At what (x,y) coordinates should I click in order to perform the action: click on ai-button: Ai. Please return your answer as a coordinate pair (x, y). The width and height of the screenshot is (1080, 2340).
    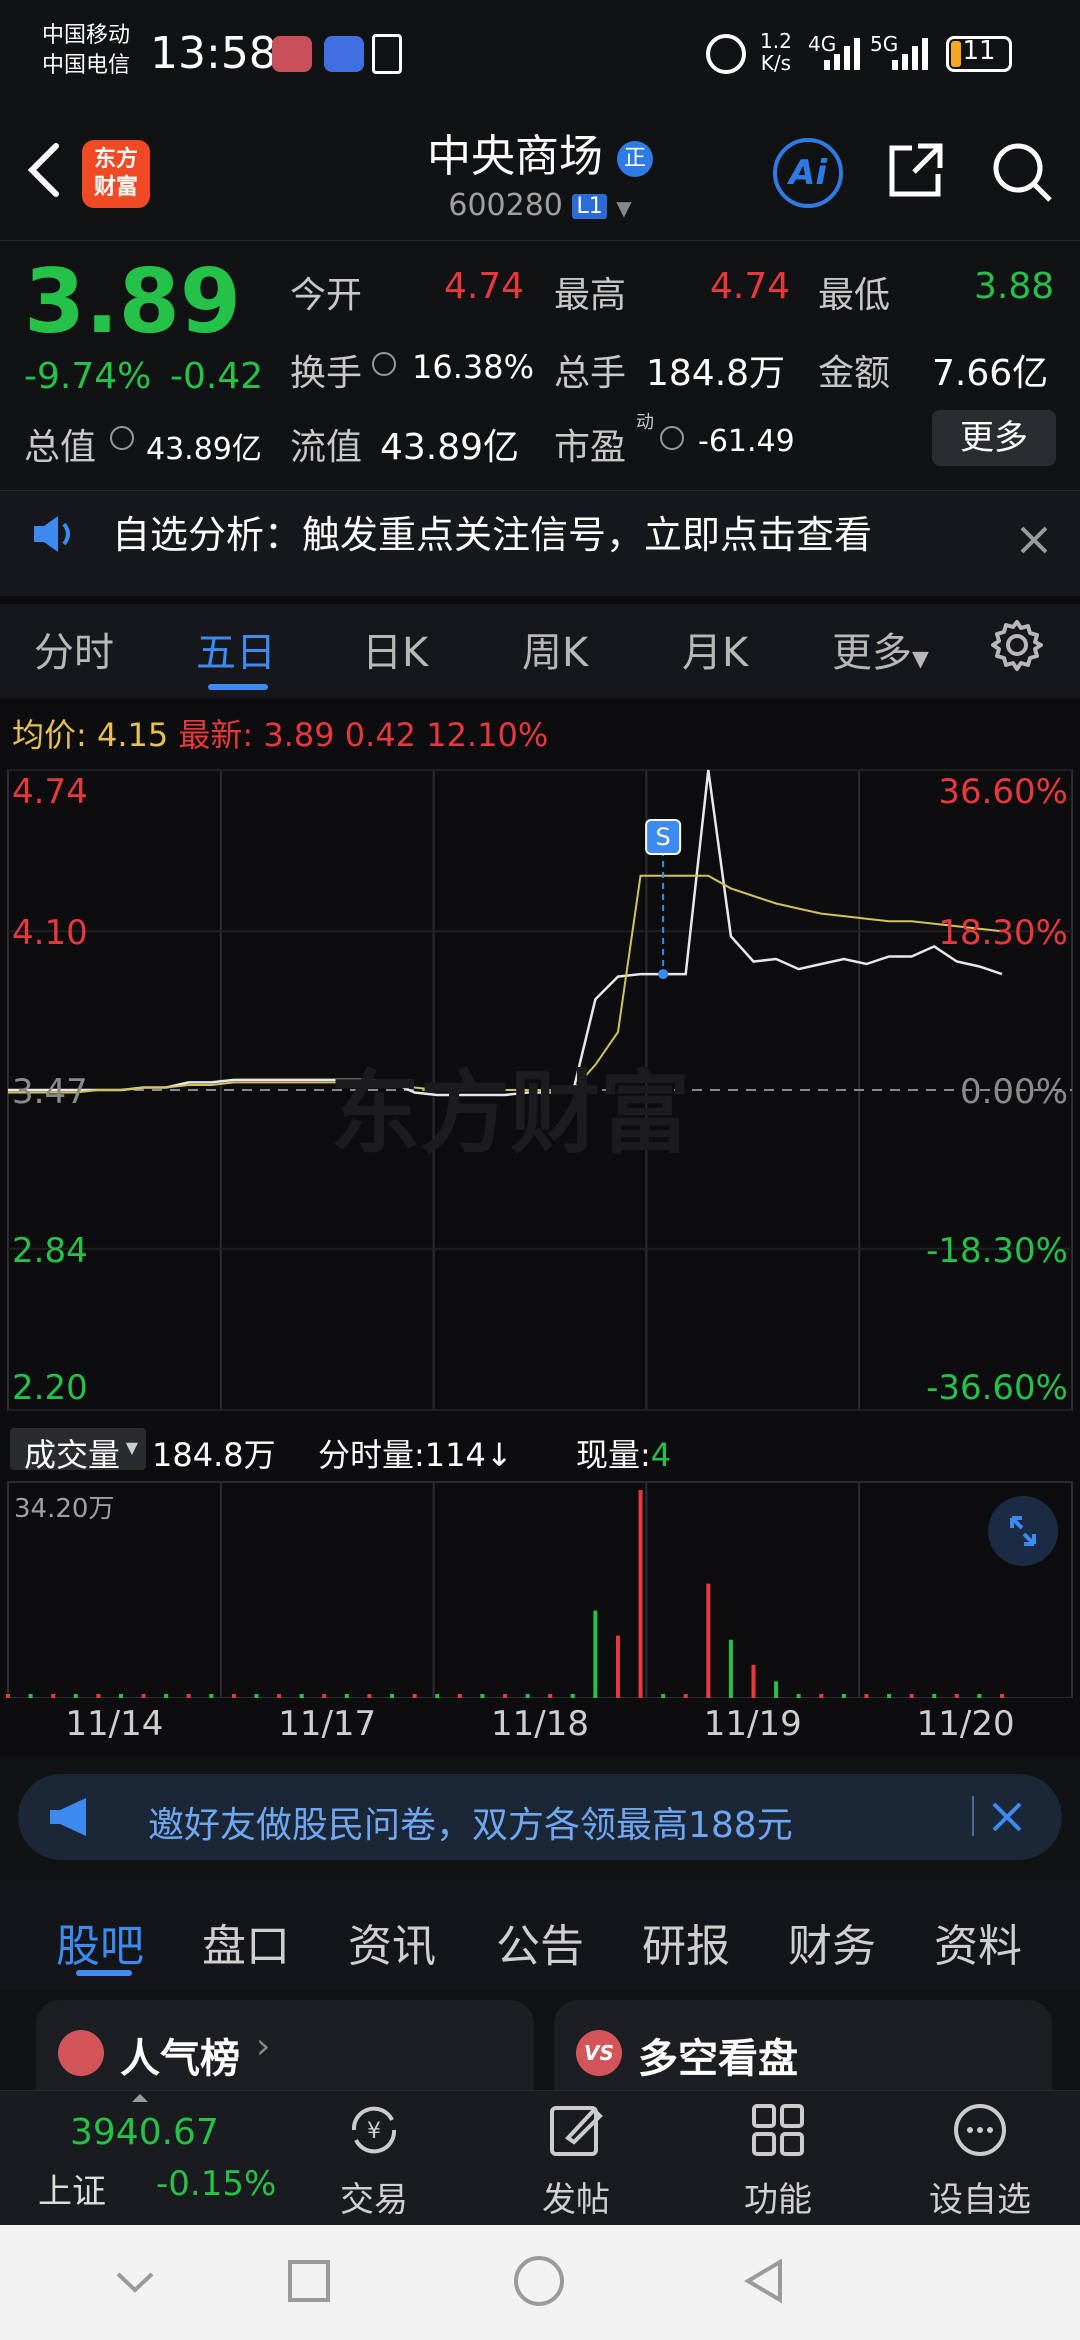
    Looking at the image, I should click on (808, 173).